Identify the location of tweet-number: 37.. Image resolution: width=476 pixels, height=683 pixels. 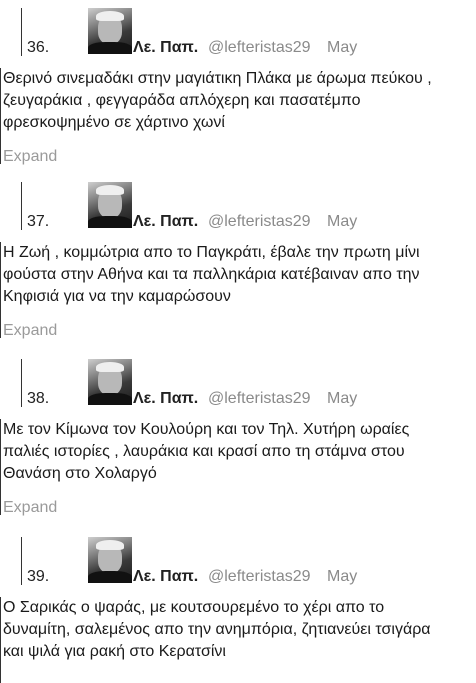
(38, 221).